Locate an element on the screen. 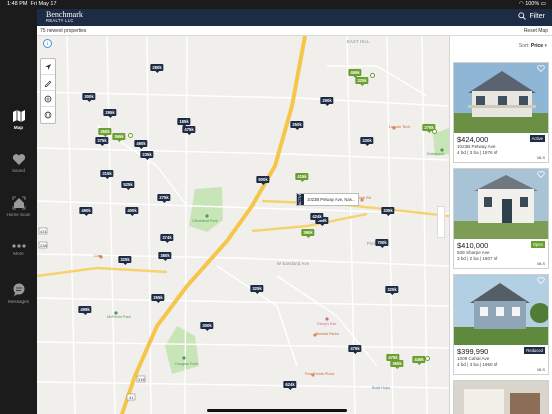  draw-button is located at coordinates (48, 83).